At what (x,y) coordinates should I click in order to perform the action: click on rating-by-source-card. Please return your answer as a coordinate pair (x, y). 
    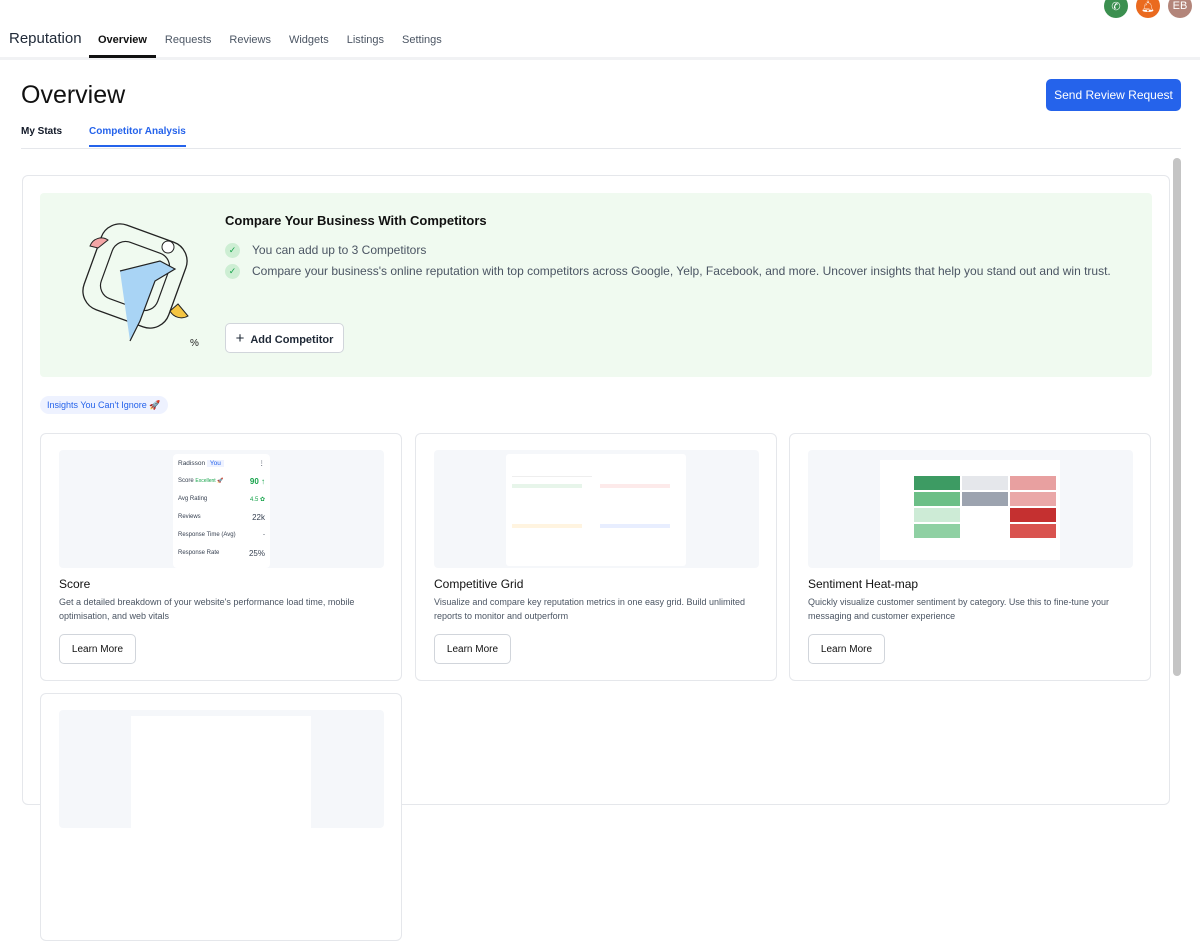
    Looking at the image, I should click on (221, 817).